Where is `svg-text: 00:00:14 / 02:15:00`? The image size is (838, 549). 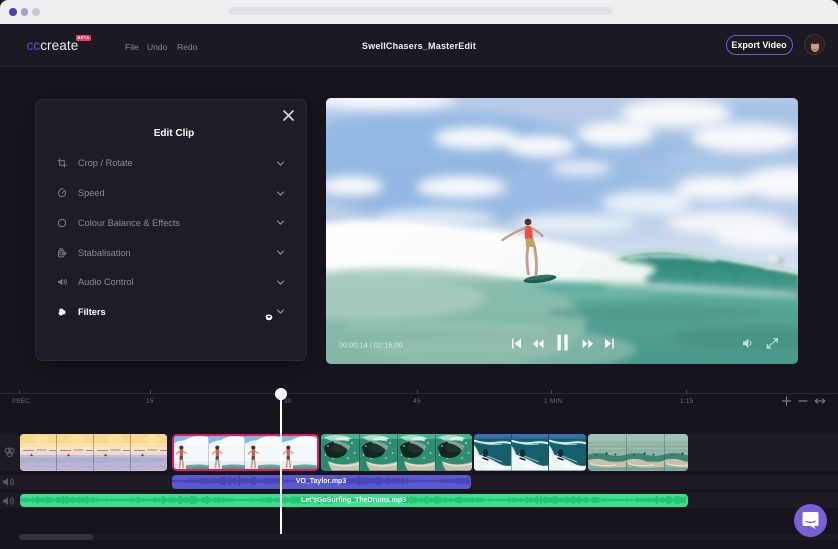 svg-text: 00:00:14 / 02:15:00 is located at coordinates (371, 345).